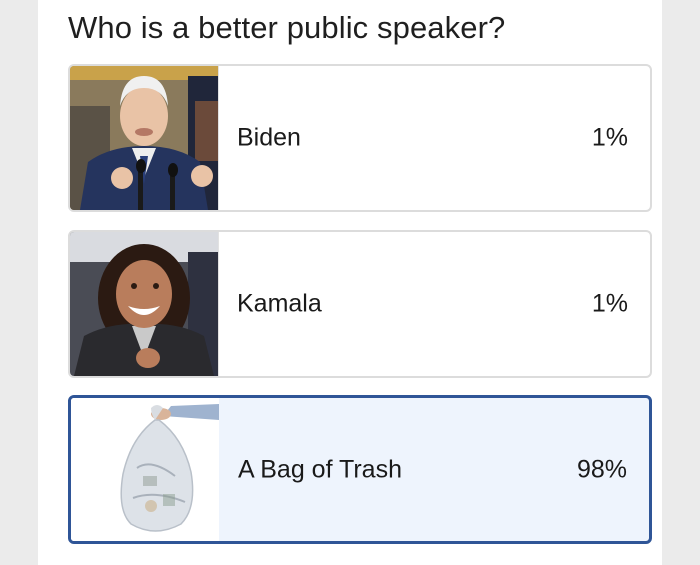 This screenshot has width=700, height=565. I want to click on option-percent: 98%, so click(601, 469).